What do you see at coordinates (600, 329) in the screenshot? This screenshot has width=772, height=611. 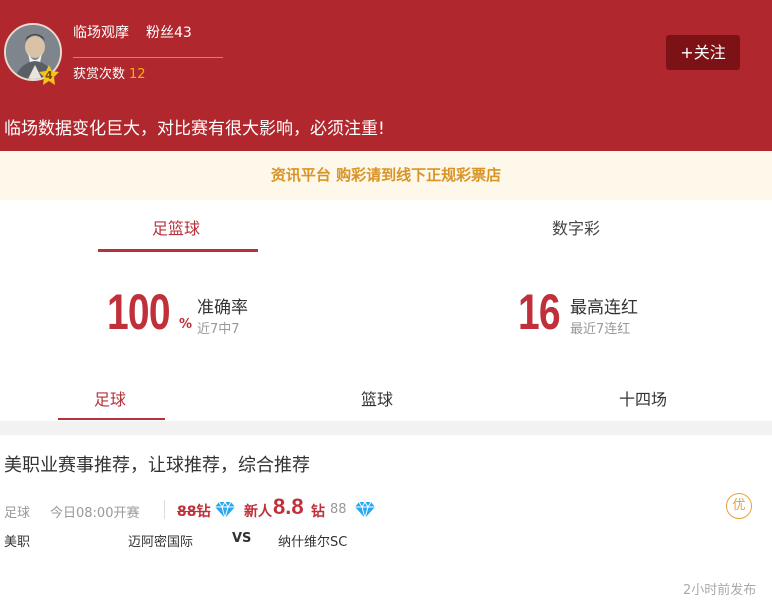 I see `streak-sub: 最近7连红` at bounding box center [600, 329].